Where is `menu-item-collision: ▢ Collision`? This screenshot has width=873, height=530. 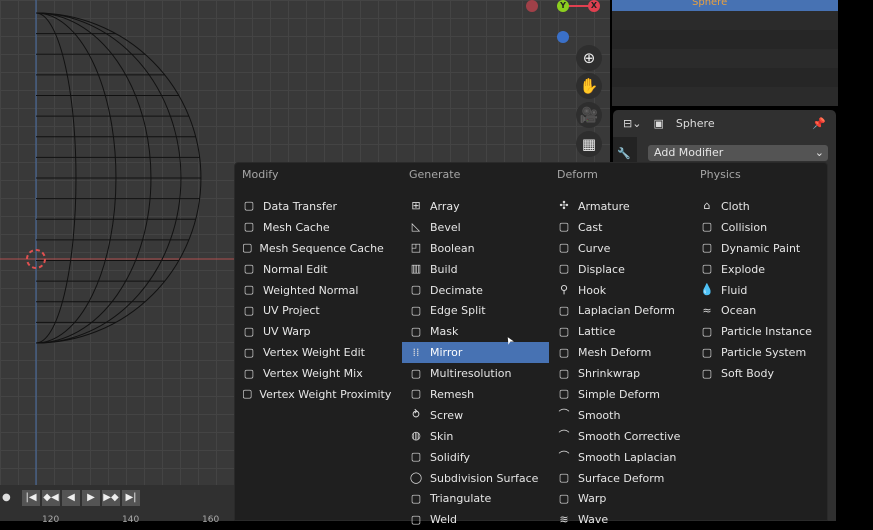
menu-item-collision: ▢ Collision is located at coordinates (766, 227).